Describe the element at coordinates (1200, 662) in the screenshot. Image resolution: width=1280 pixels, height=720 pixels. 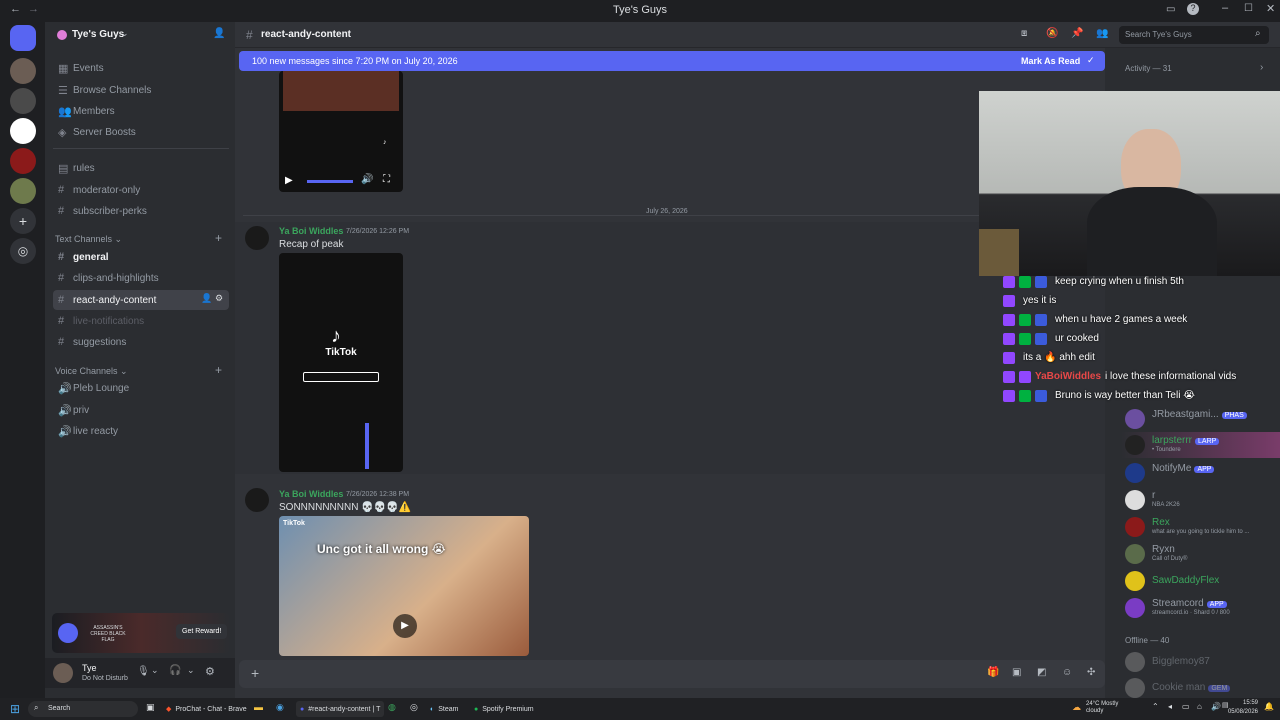
I see `member-item: Bigglemoy87` at that location.